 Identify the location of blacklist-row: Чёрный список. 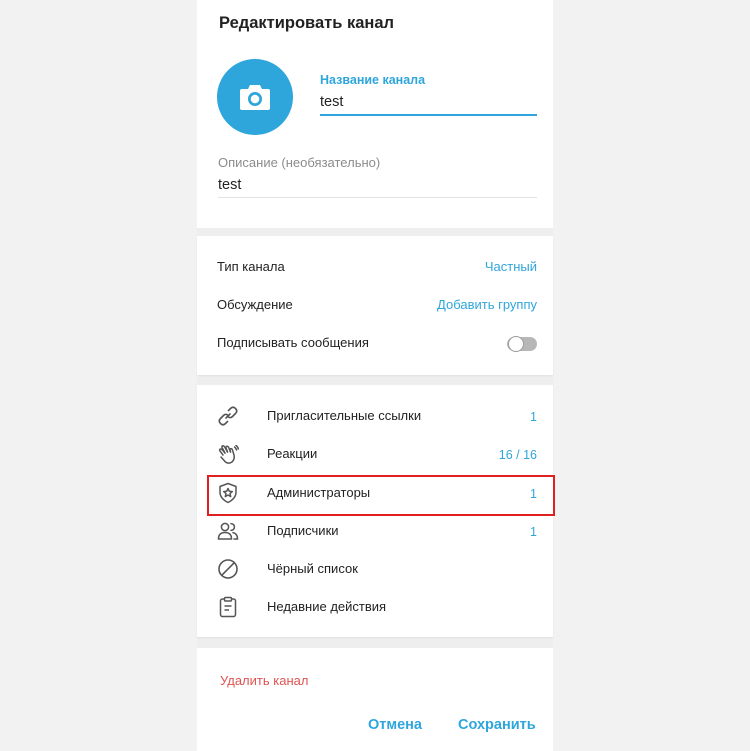
(375, 569).